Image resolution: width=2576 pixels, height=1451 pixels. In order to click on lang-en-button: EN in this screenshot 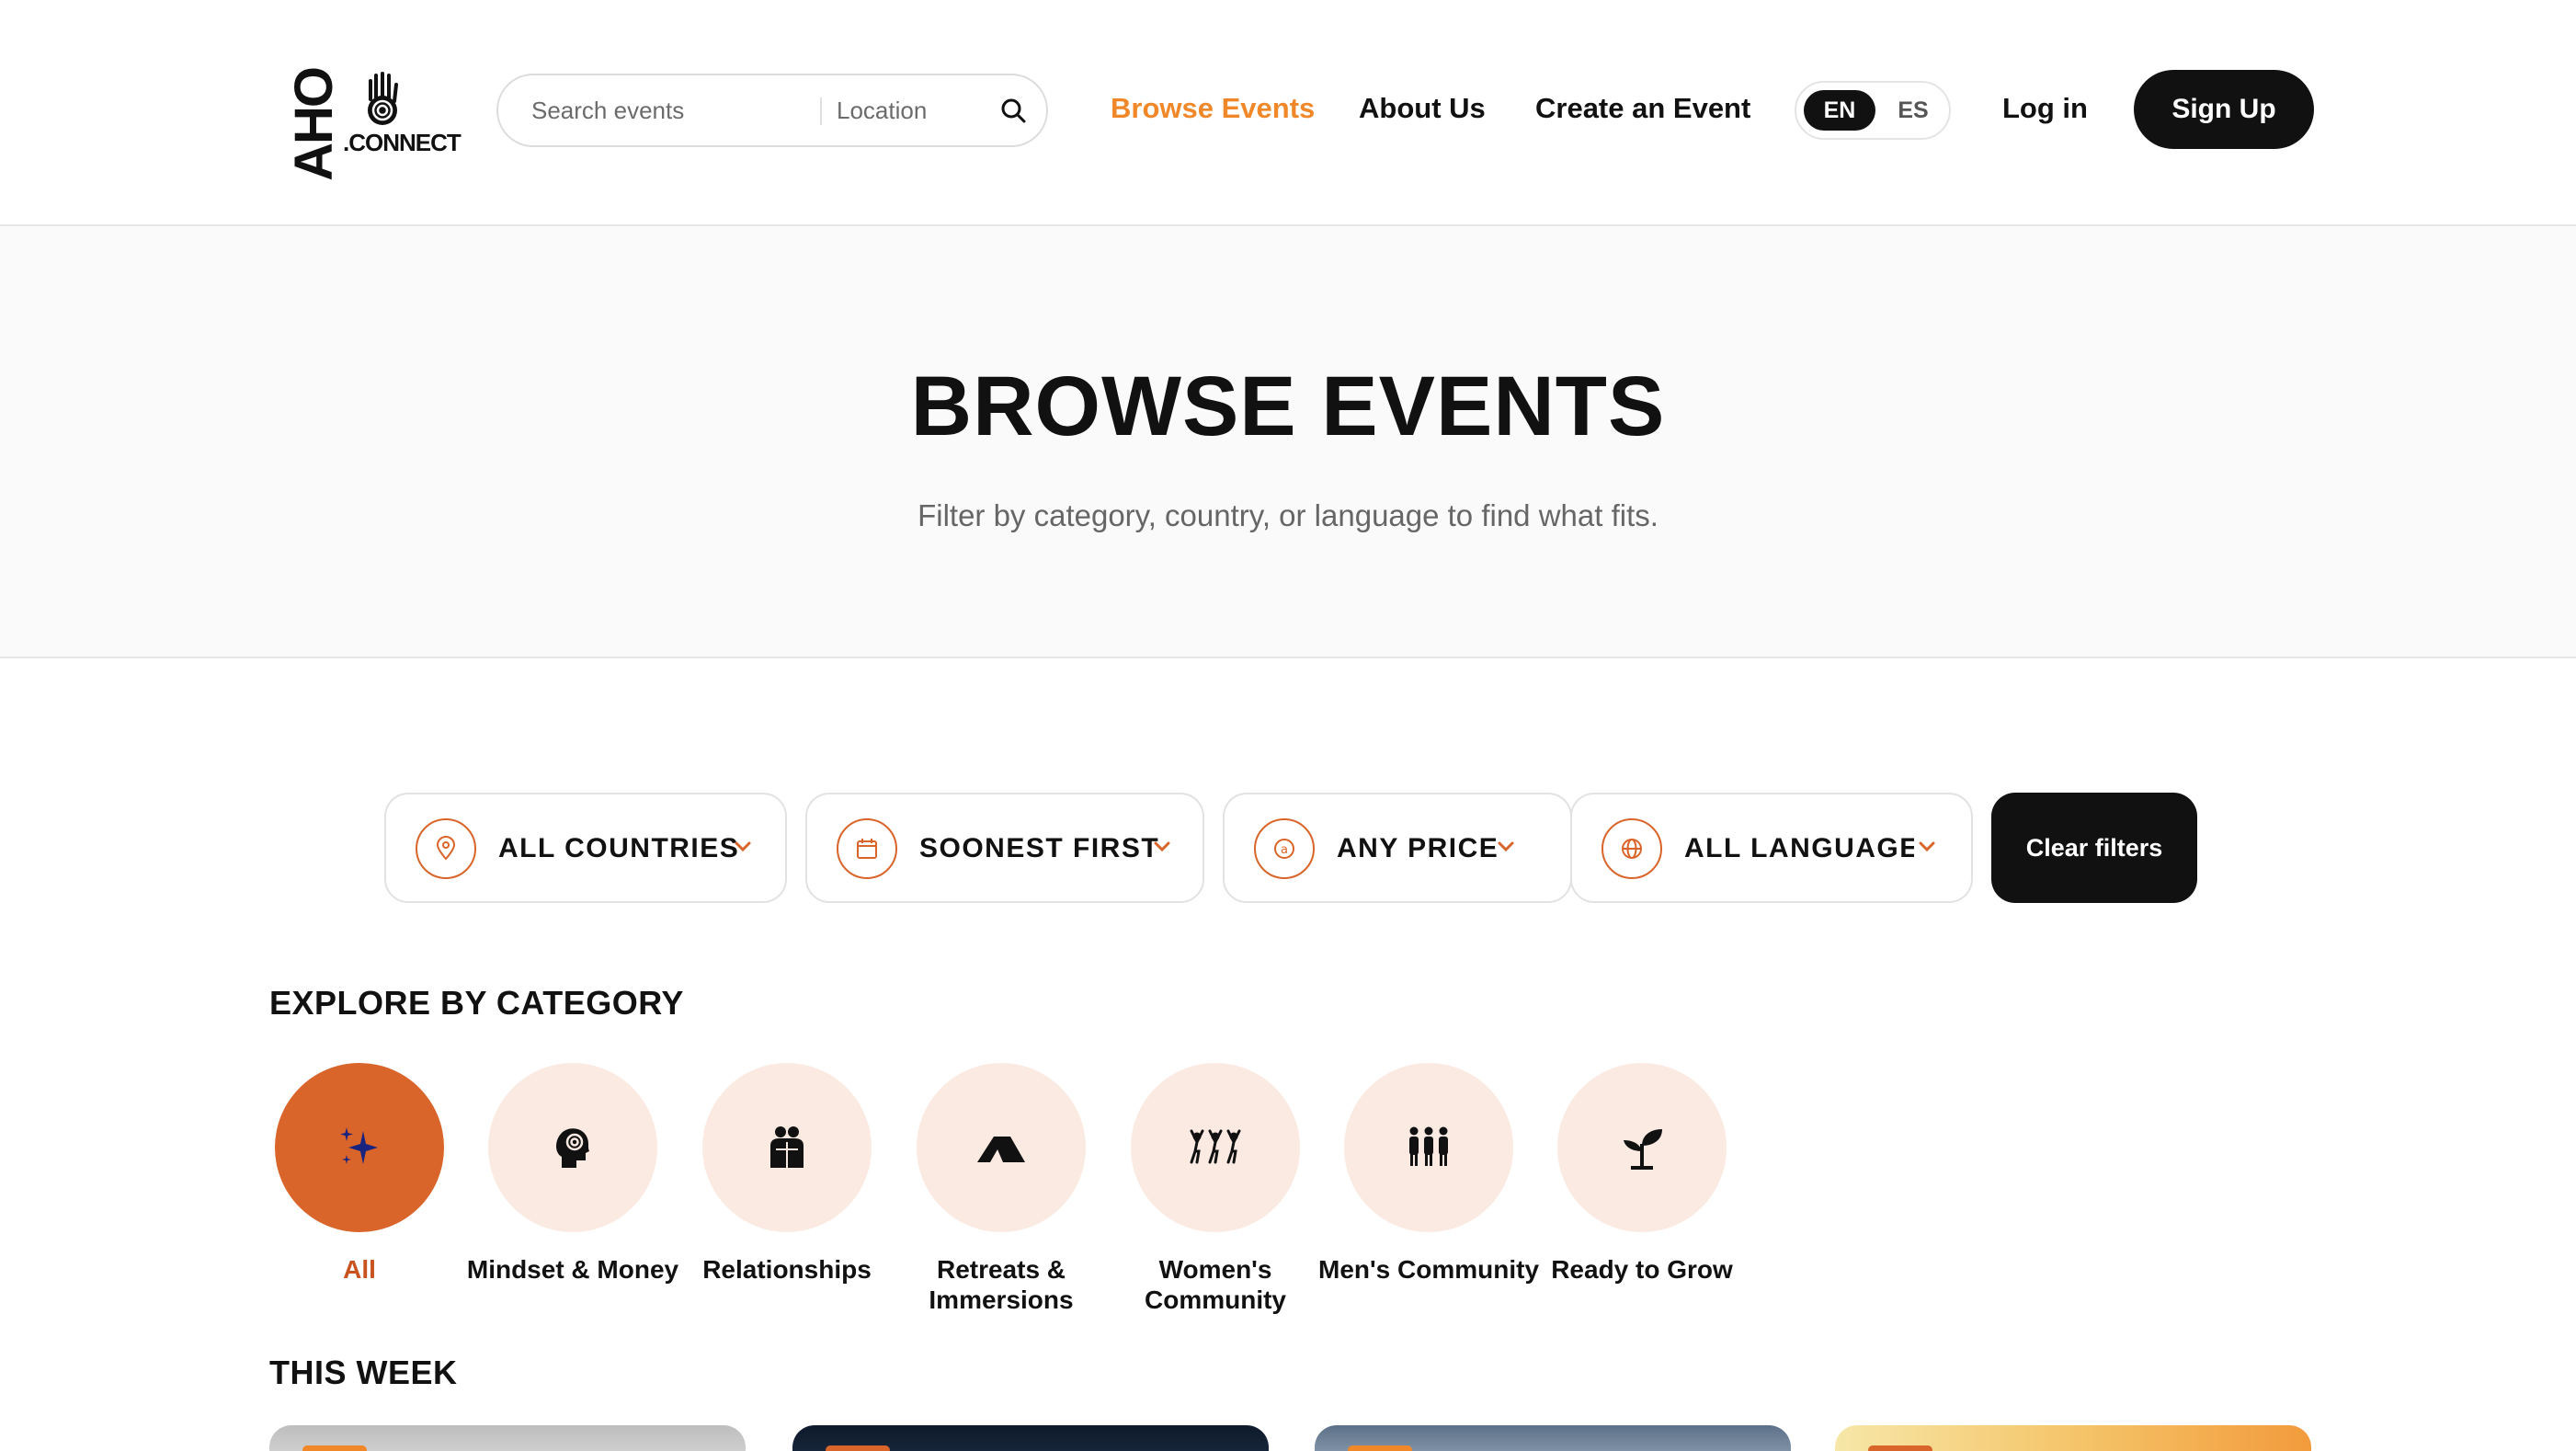, I will do `click(1839, 110)`.